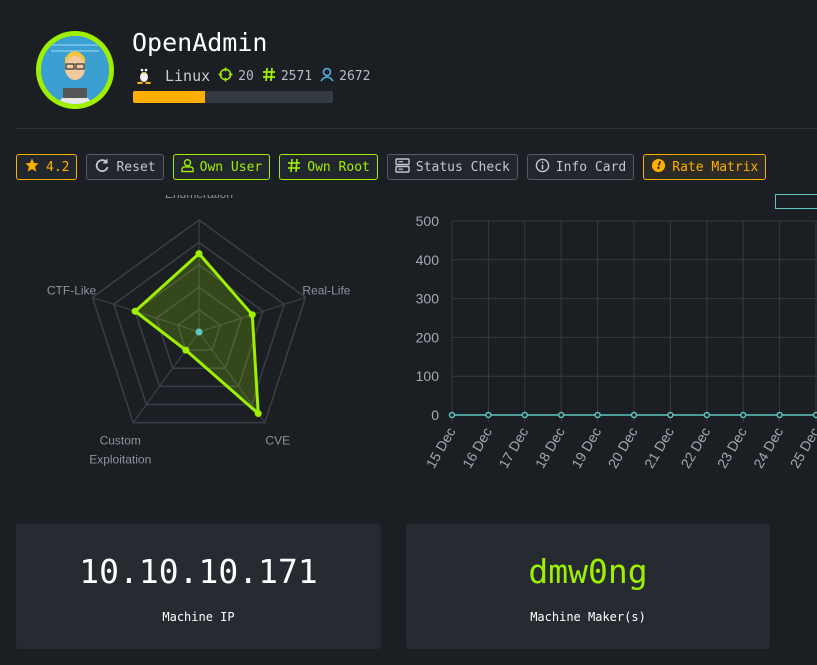 The height and width of the screenshot is (665, 817). What do you see at coordinates (198, 617) in the screenshot?
I see `machine-ip-label: Machine IP` at bounding box center [198, 617].